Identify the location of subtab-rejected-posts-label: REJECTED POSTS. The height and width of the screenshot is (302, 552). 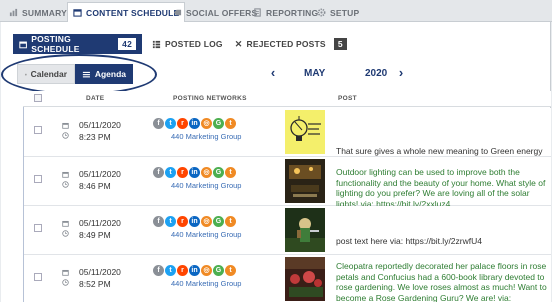
(286, 44).